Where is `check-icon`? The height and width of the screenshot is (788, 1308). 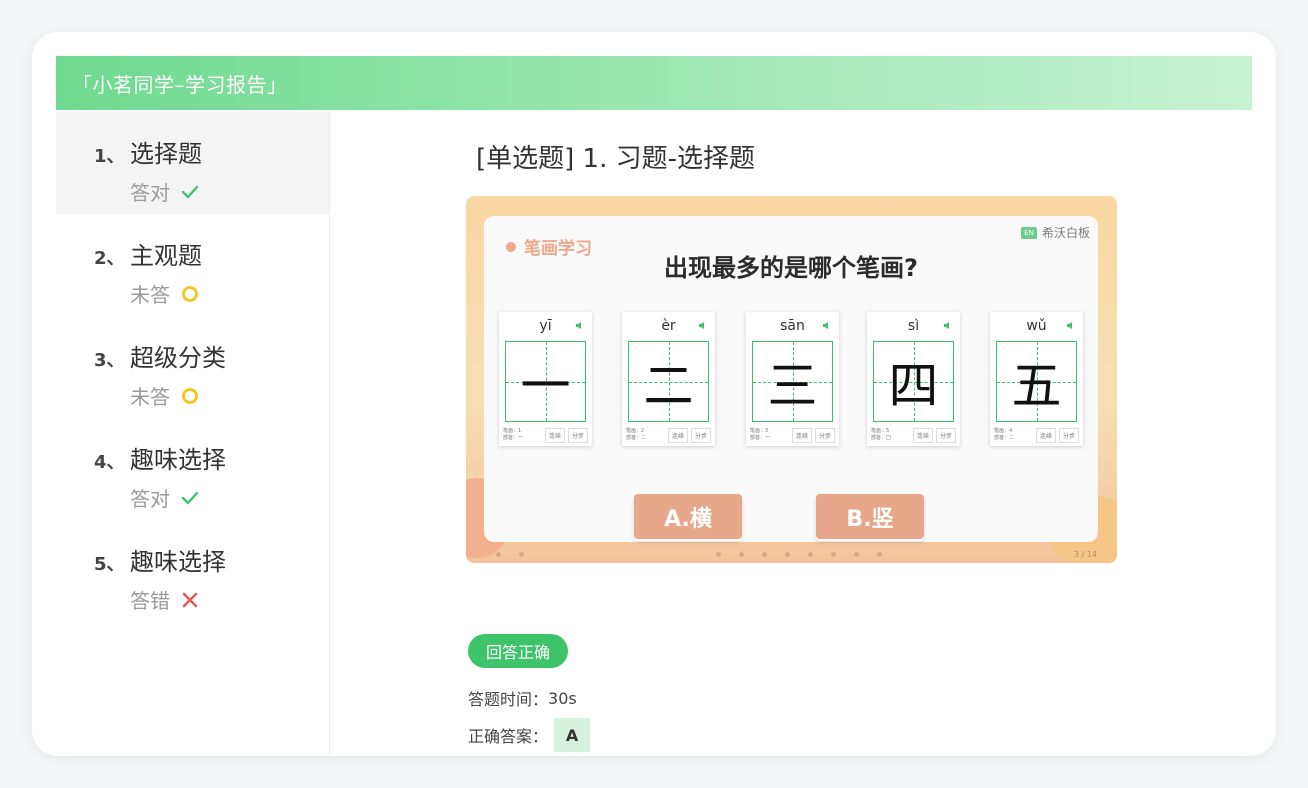
check-icon is located at coordinates (190, 192).